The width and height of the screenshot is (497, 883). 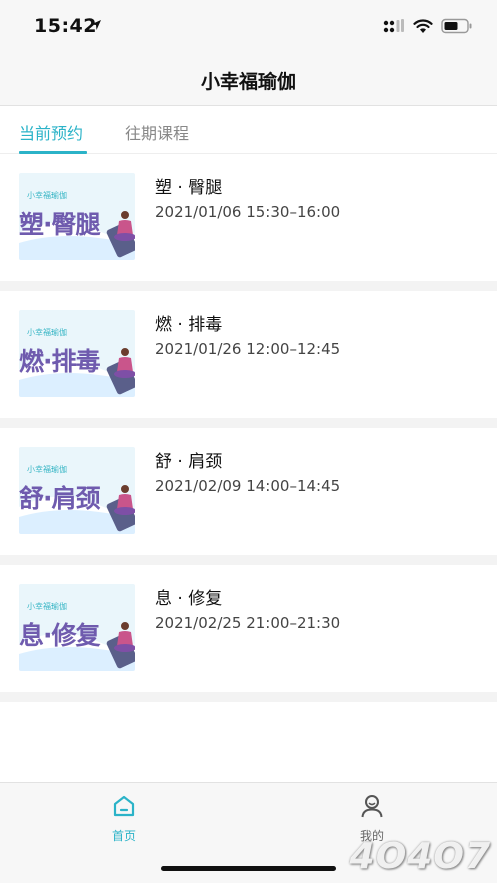 What do you see at coordinates (59, 635) in the screenshot?
I see `thumbnail-class-text: 息·修复` at bounding box center [59, 635].